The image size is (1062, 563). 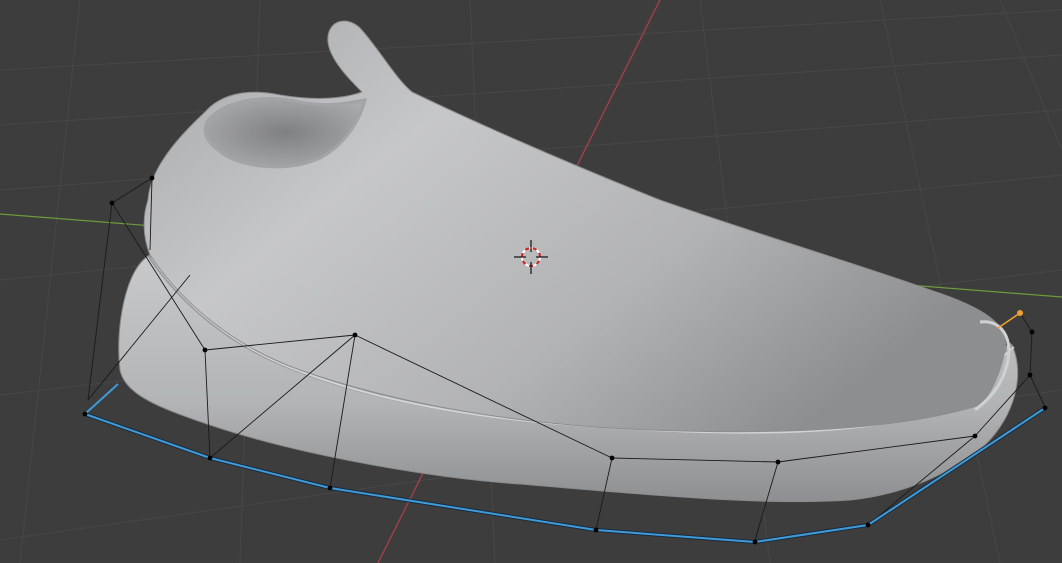 I want to click on active-vertex, so click(x=1020, y=313).